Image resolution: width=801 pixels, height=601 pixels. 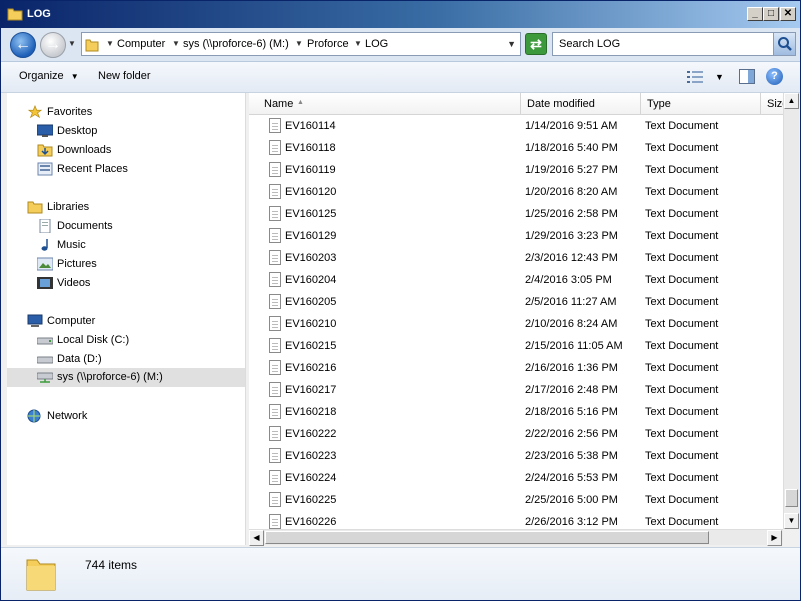 I want to click on forward-button: →, so click(x=53, y=45).